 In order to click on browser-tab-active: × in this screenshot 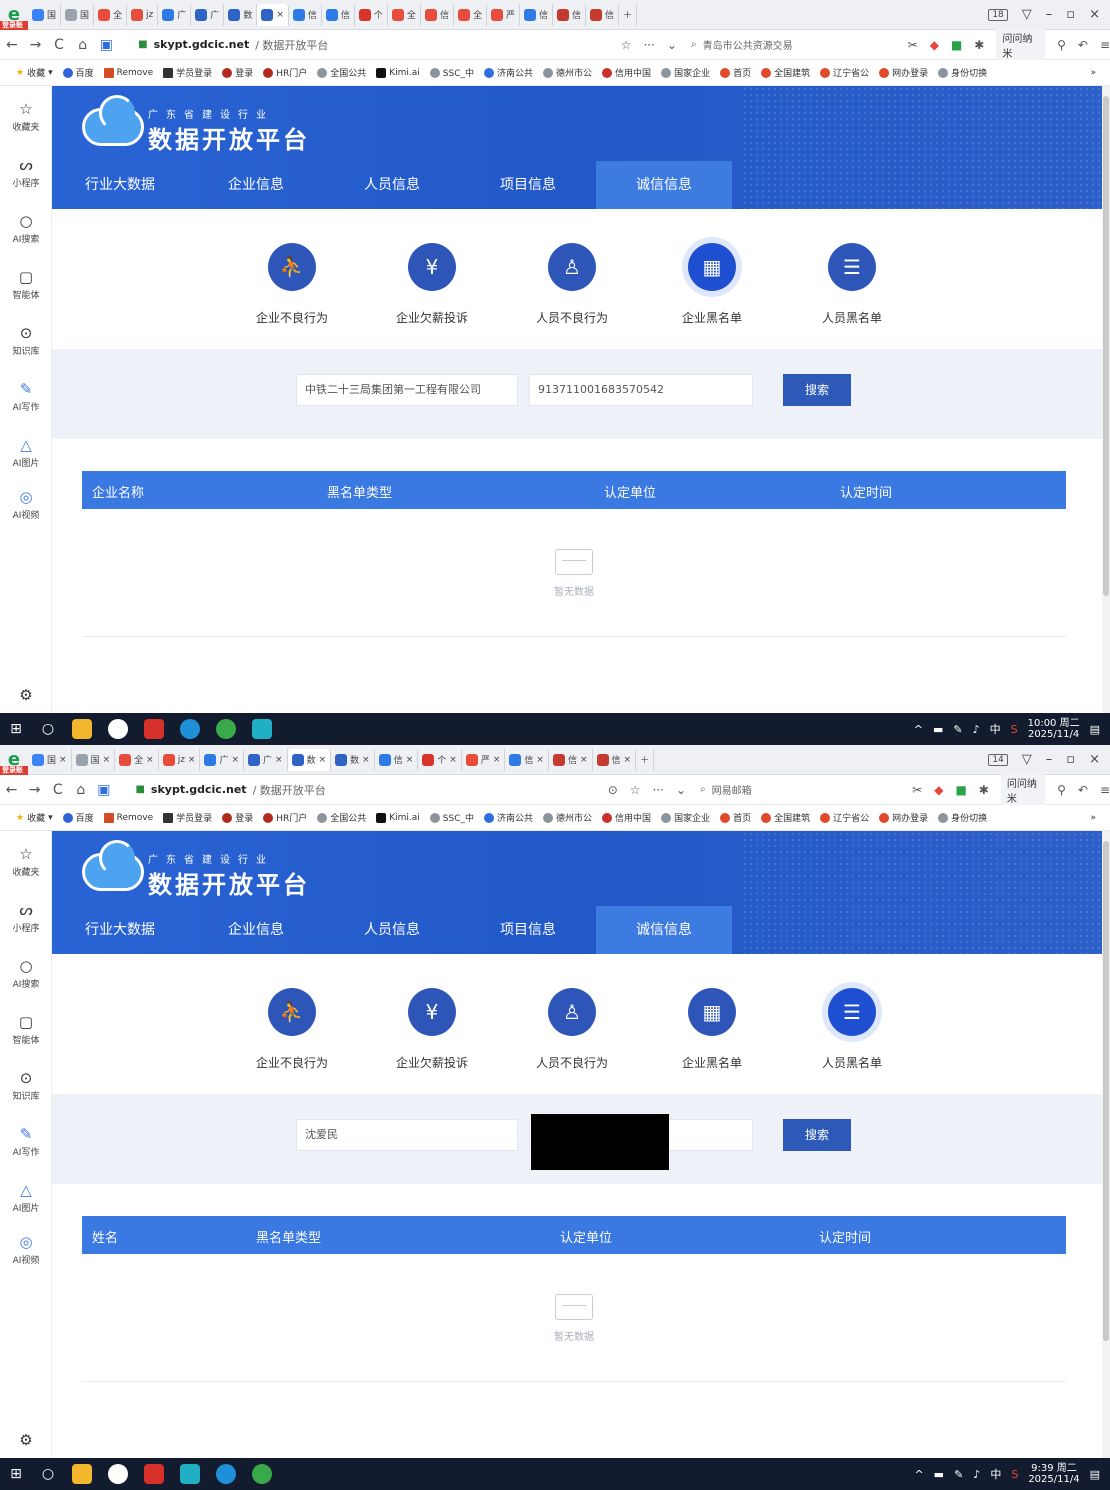, I will do `click(273, 14)`.